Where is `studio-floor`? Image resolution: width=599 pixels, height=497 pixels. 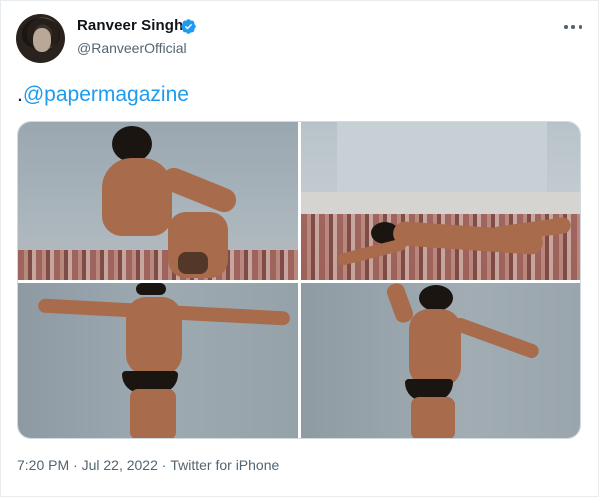 studio-floor is located at coordinates (440, 203).